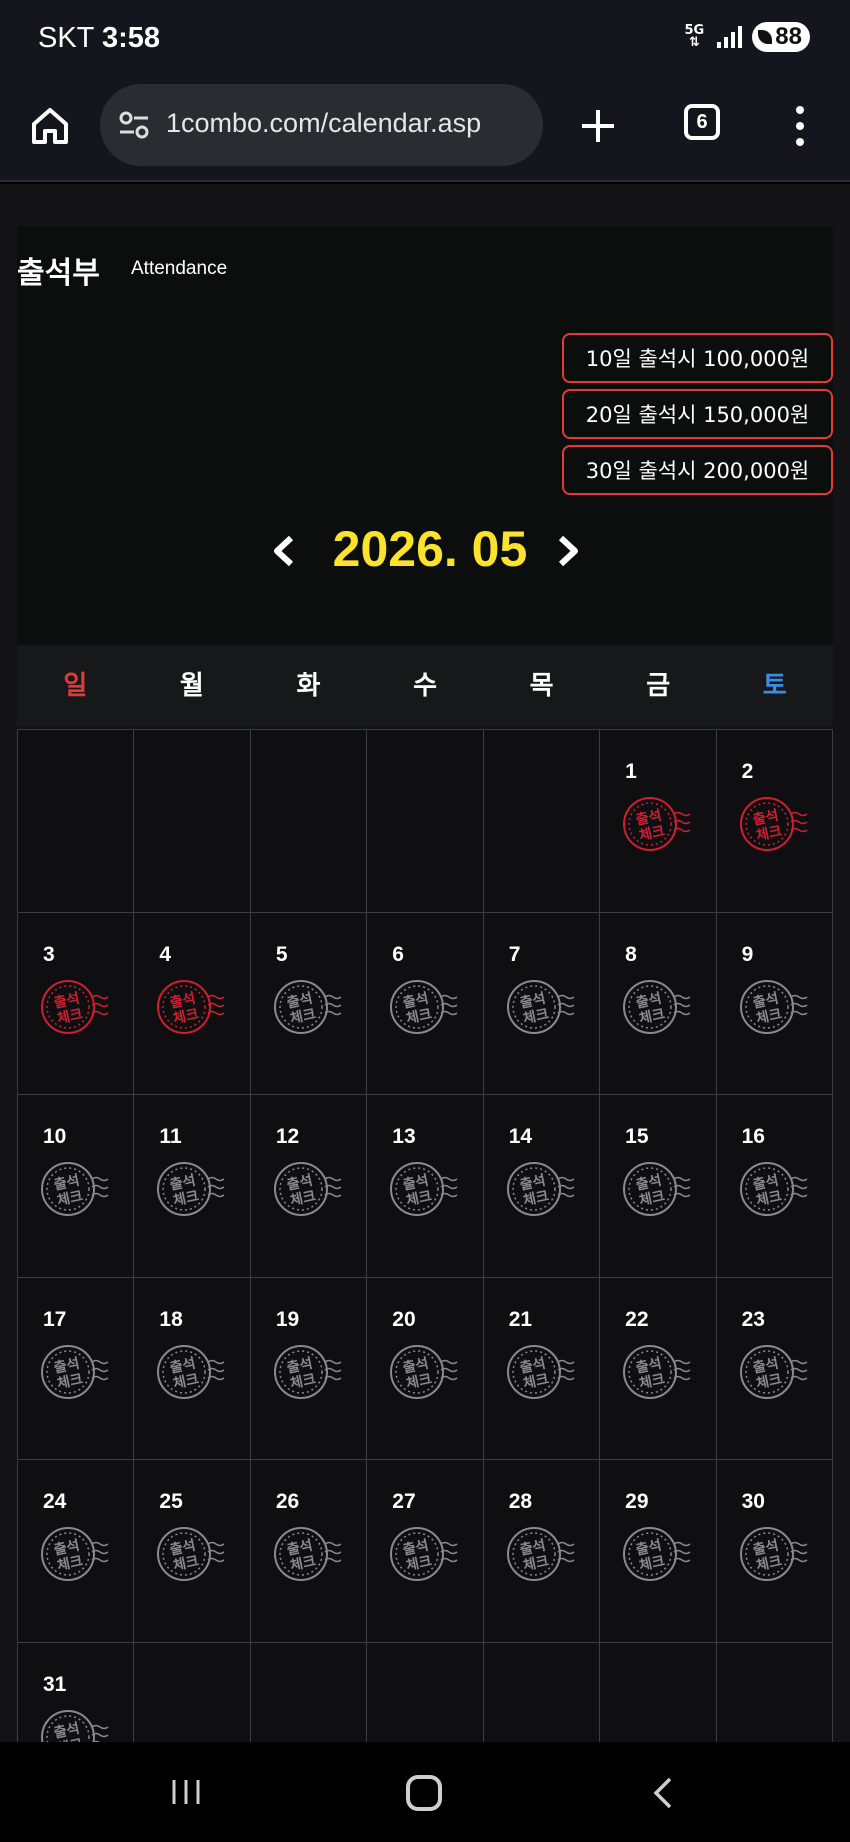 The height and width of the screenshot is (1842, 850). Describe the element at coordinates (658, 1003) in the screenshot. I see `calendar-day-8: 8 출석 체크` at that location.